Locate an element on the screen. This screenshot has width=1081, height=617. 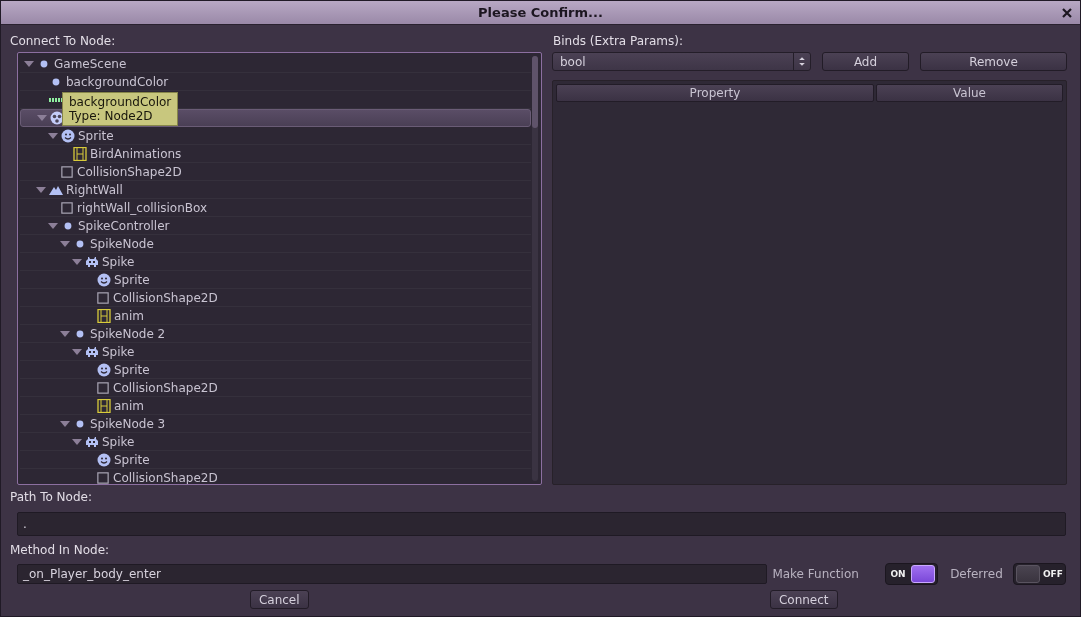
dialog-button: Connect is located at coordinates (803, 599).